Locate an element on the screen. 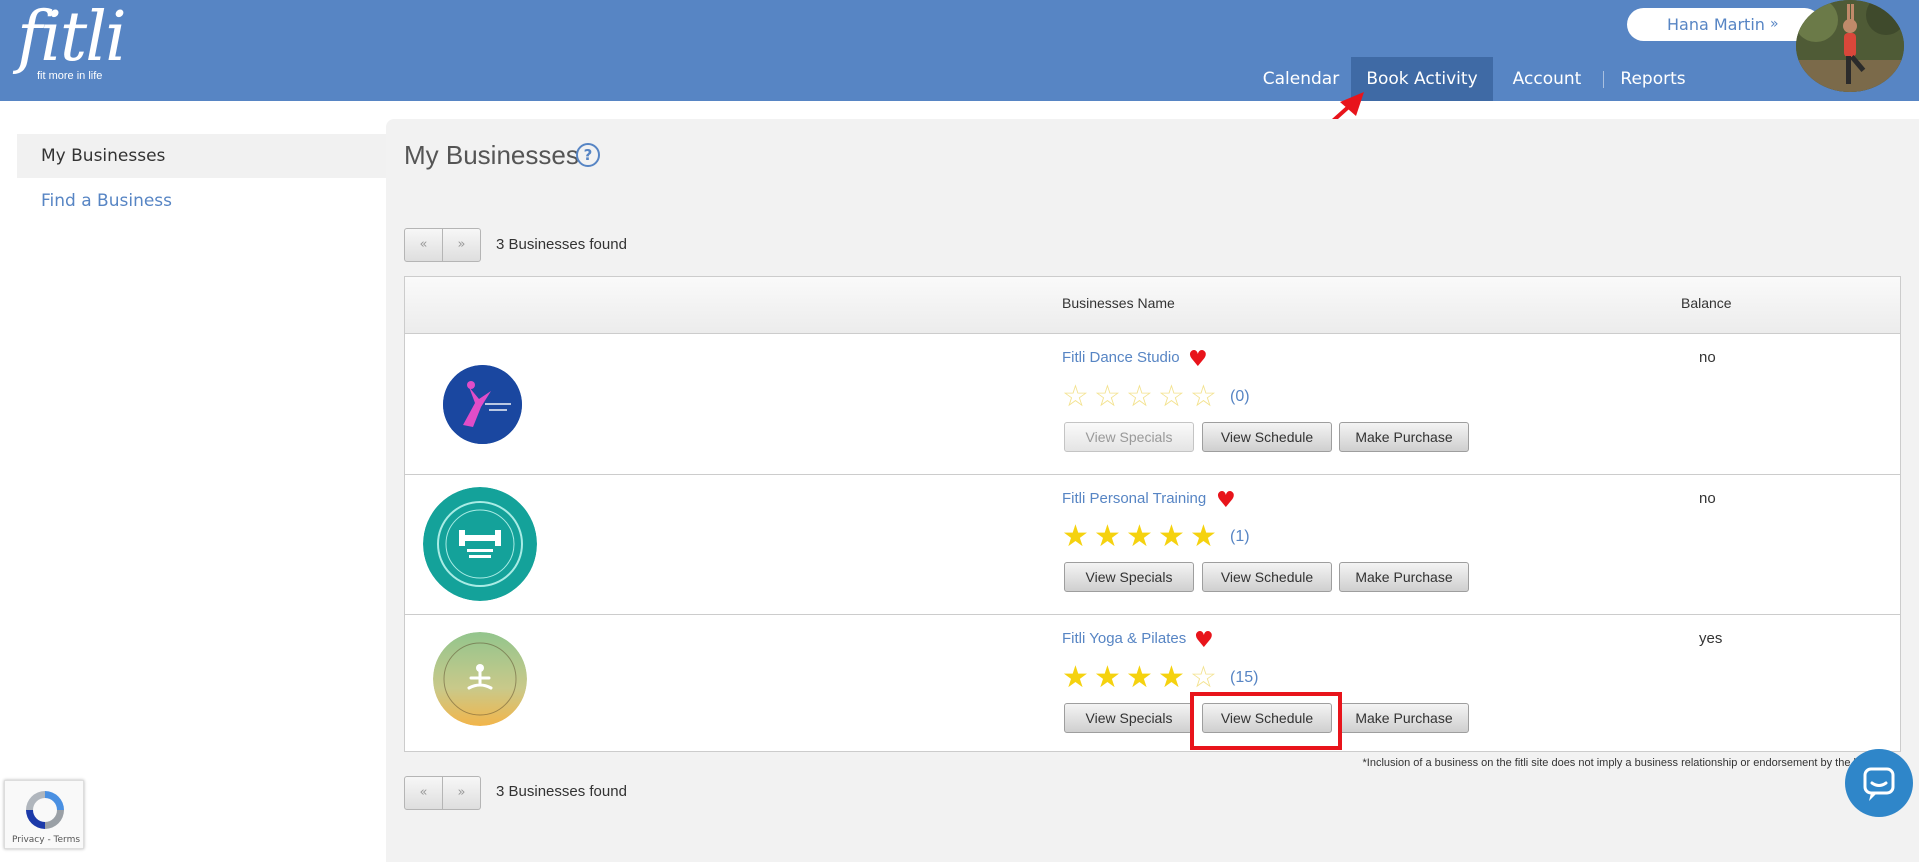 Image resolution: width=1919 pixels, height=862 pixels. fitli-logo: fitli fit more in life is located at coordinates (72, 41).